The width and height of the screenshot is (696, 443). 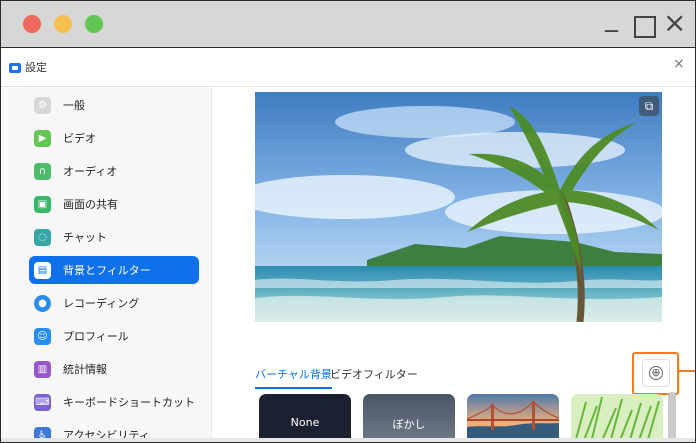 I want to click on video-camera-icon: ▶, so click(x=42, y=138).